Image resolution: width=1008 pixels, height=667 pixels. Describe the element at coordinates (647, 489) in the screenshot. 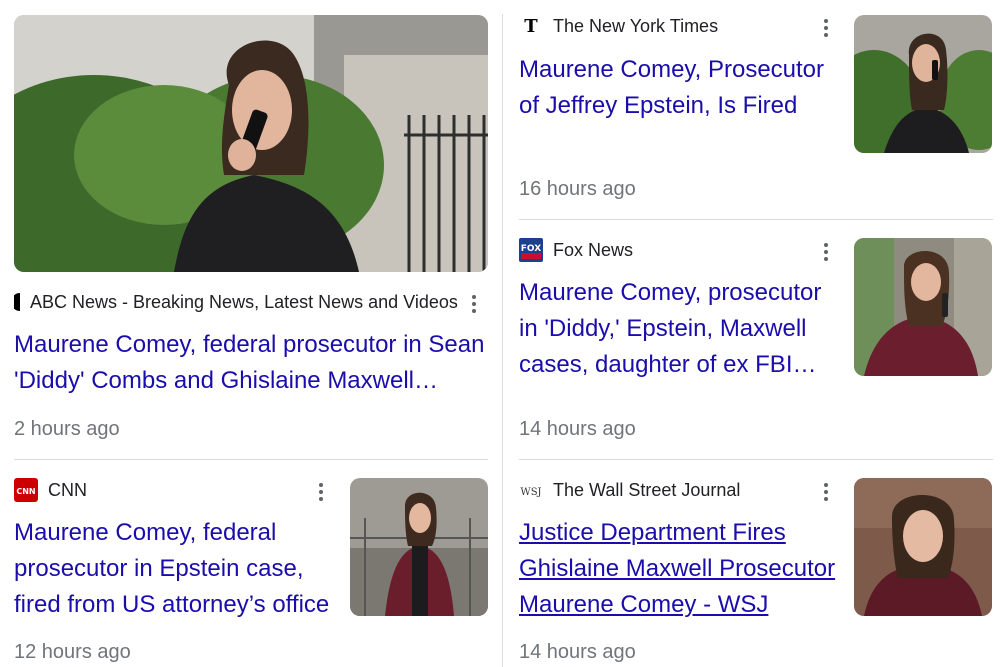

I see `source-name: The Wall Street Journal` at that location.